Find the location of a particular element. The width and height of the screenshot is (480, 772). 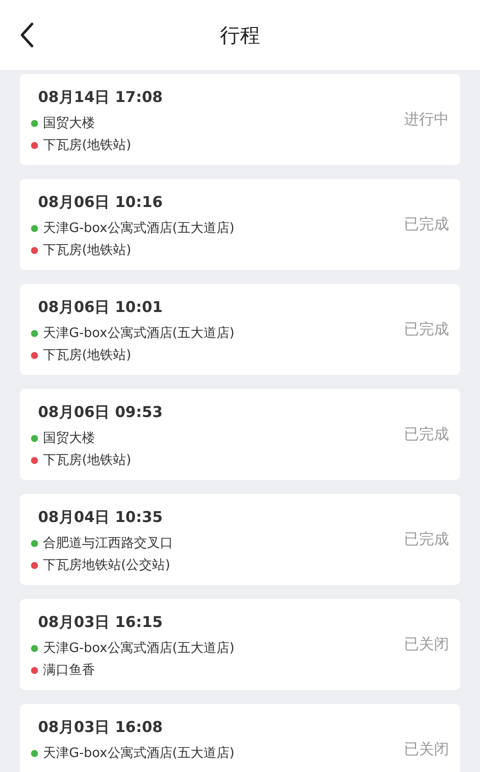

trip-time: 08月06日 10:01 is located at coordinates (101, 307).